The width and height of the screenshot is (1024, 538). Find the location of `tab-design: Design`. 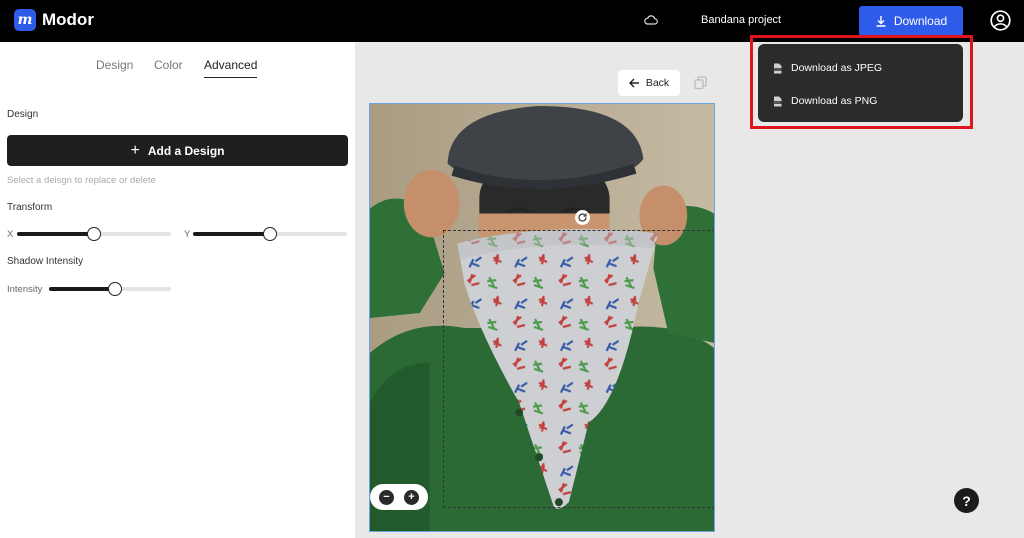

tab-design: Design is located at coordinates (114, 65).